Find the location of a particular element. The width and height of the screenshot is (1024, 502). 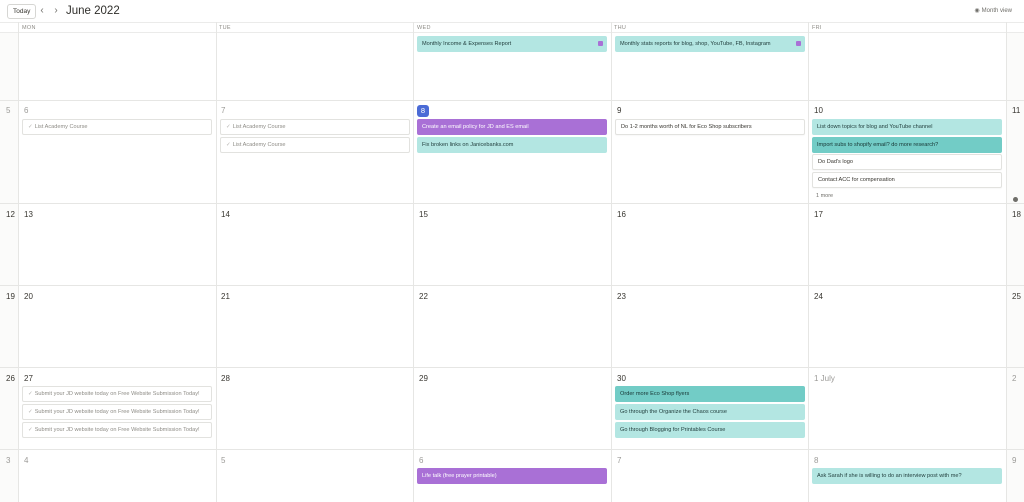

day-number: 21 is located at coordinates (225, 296).